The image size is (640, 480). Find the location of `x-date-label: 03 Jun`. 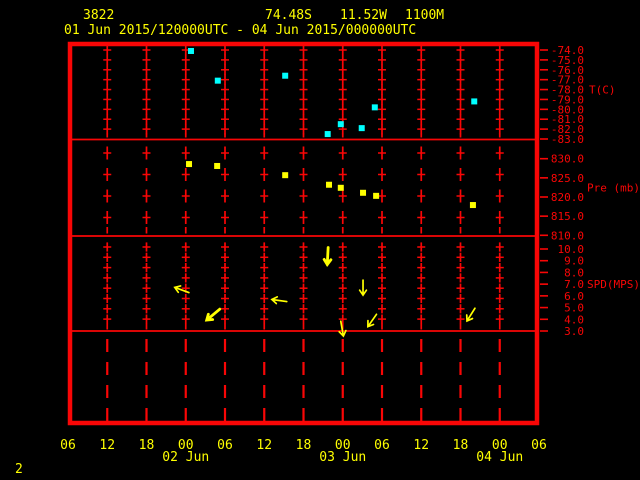

x-date-label: 03 Jun is located at coordinates (342, 457).